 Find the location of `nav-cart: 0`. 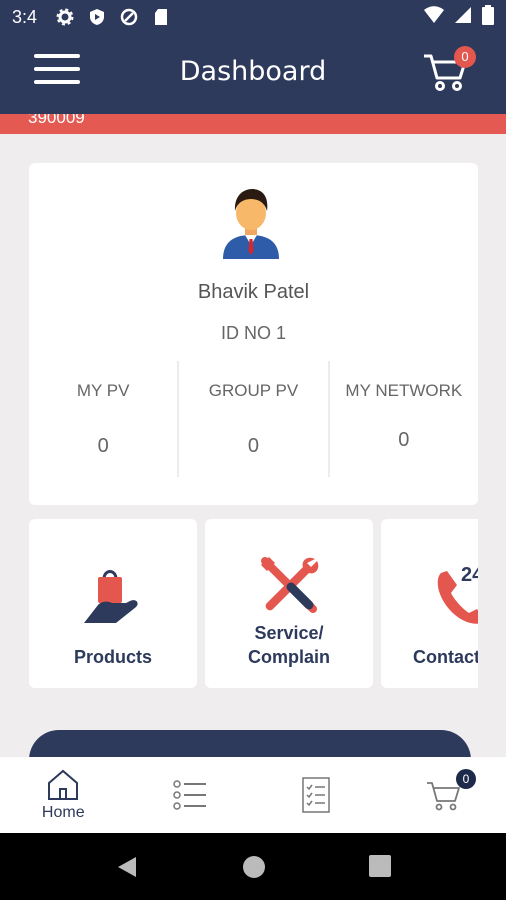

nav-cart: 0 is located at coordinates (443, 795).